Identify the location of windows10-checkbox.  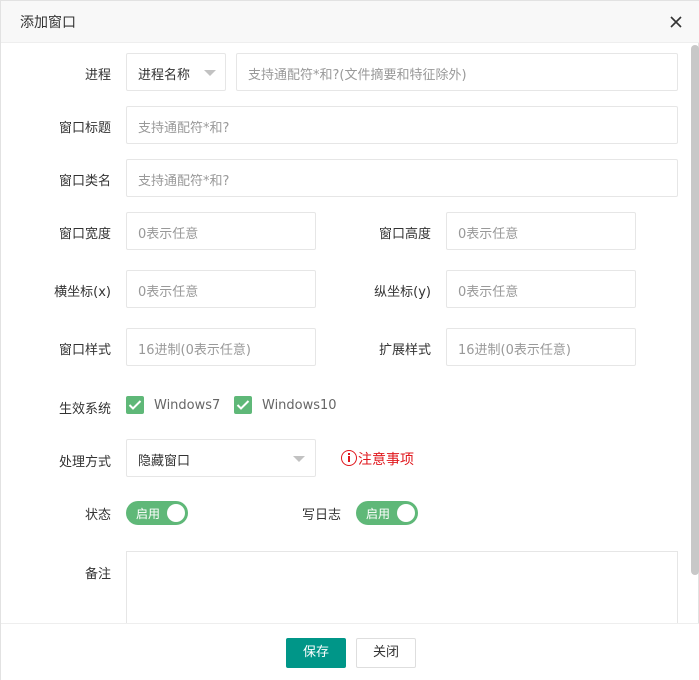
(243, 405).